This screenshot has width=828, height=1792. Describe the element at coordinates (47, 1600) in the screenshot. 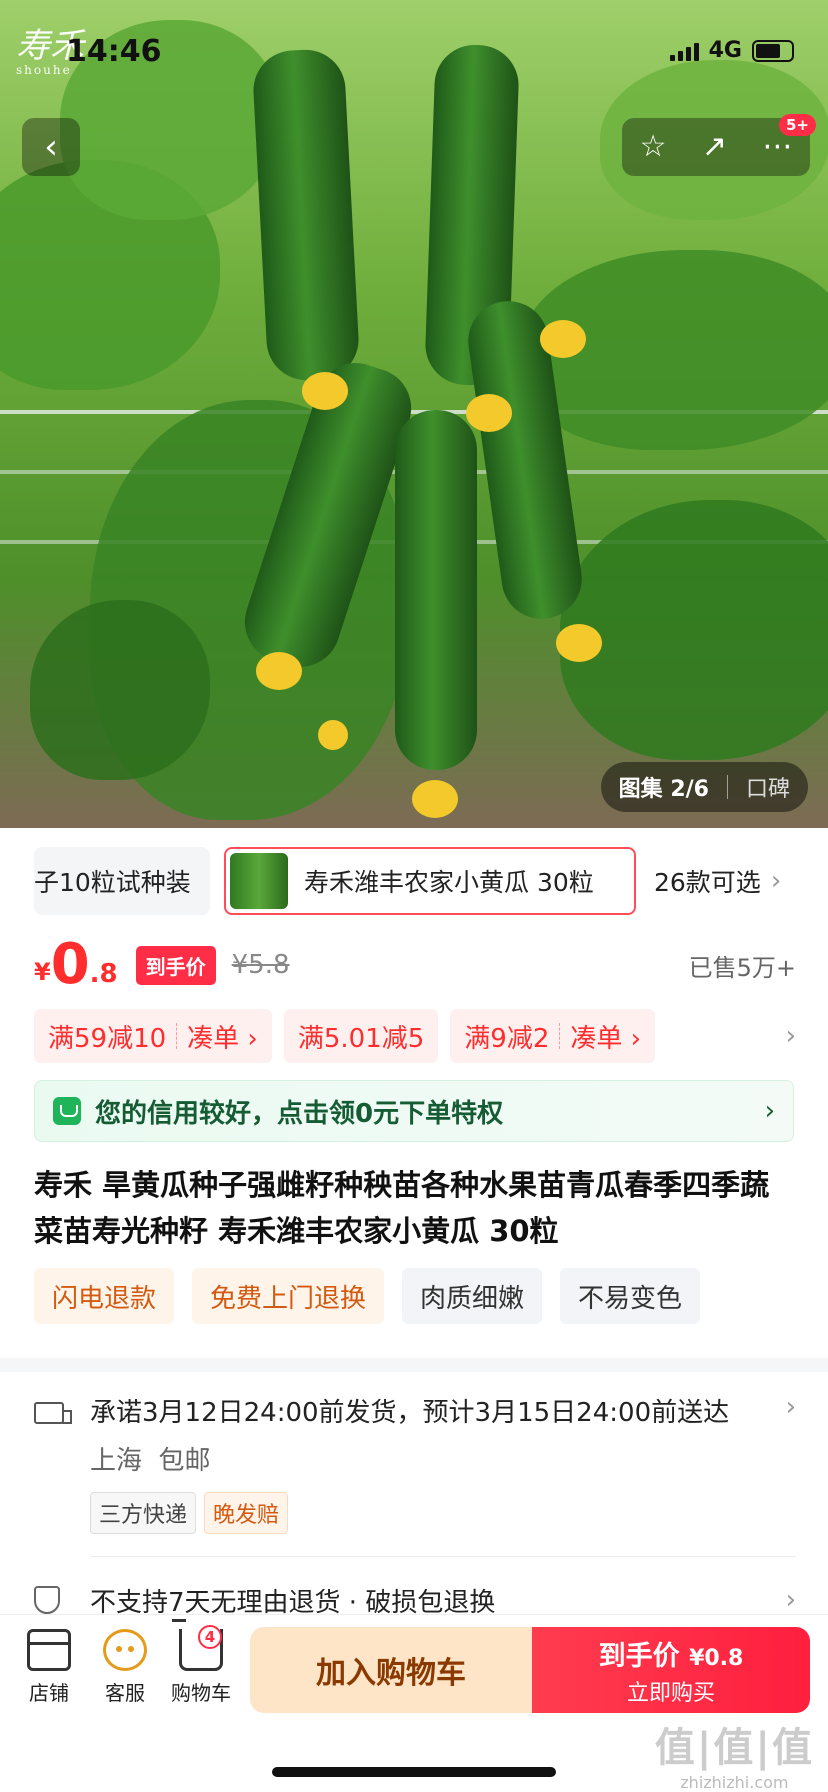

I see `shield-icon` at that location.